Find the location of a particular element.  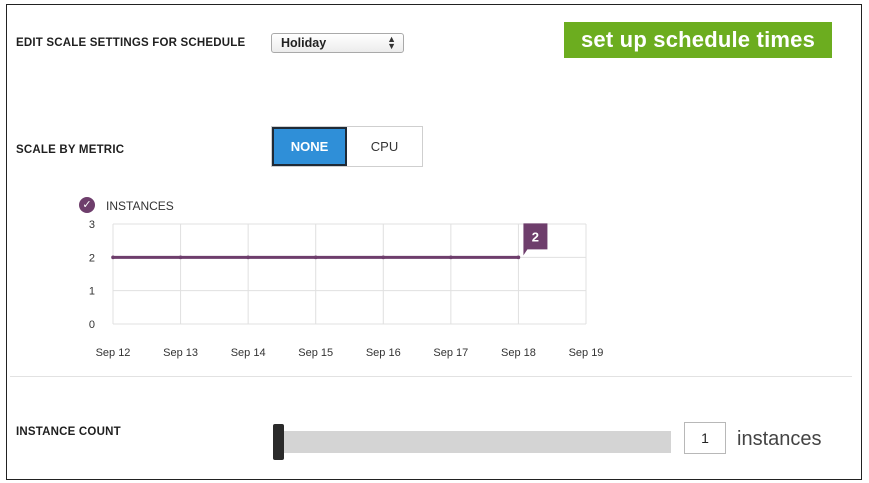

scale-metric-label: SCALE BY METRIC is located at coordinates (70, 150).